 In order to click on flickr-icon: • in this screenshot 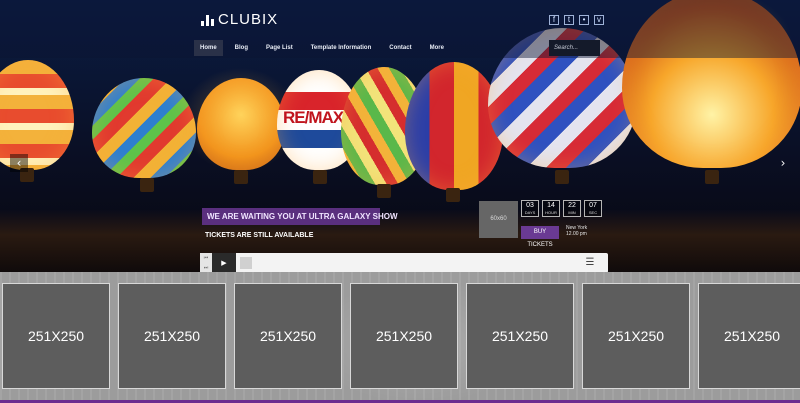, I will do `click(584, 20)`.